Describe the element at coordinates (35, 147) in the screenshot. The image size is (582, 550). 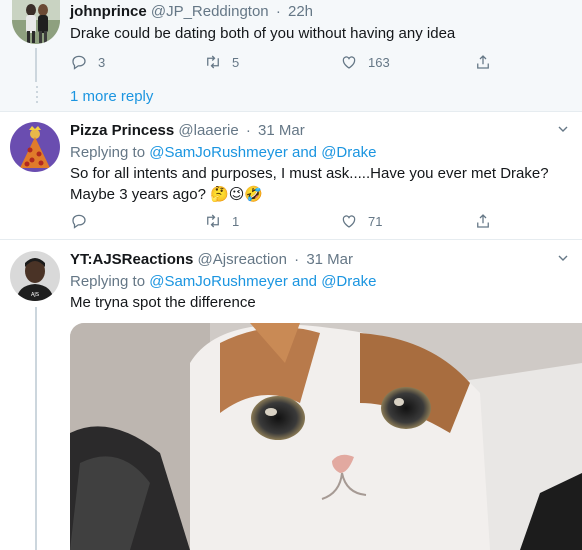
I see `avatar-pizza-princess` at that location.